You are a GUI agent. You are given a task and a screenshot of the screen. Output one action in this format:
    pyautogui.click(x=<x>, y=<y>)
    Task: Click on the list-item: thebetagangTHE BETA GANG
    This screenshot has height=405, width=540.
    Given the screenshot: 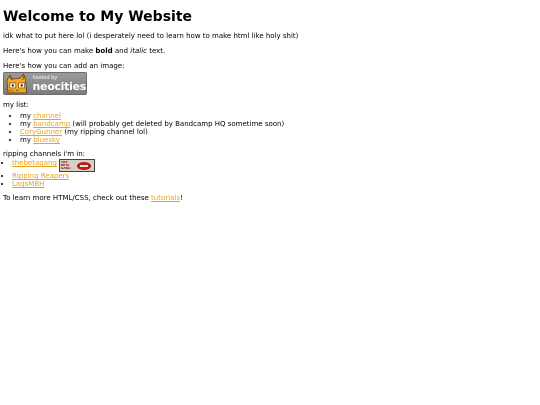 What is the action you would take?
    pyautogui.click(x=276, y=165)
    